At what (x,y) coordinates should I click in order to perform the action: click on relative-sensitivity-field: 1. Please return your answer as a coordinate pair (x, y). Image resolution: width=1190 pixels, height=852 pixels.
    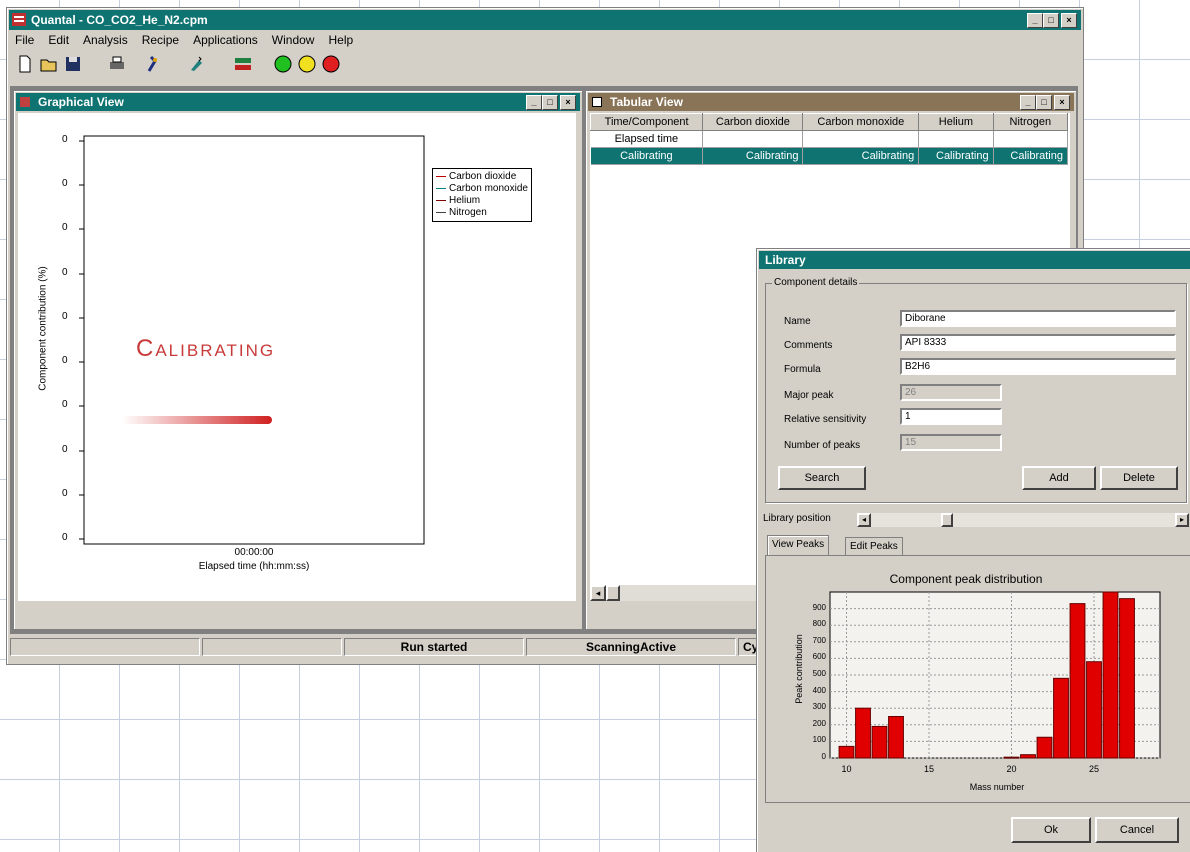
    Looking at the image, I should click on (951, 416).